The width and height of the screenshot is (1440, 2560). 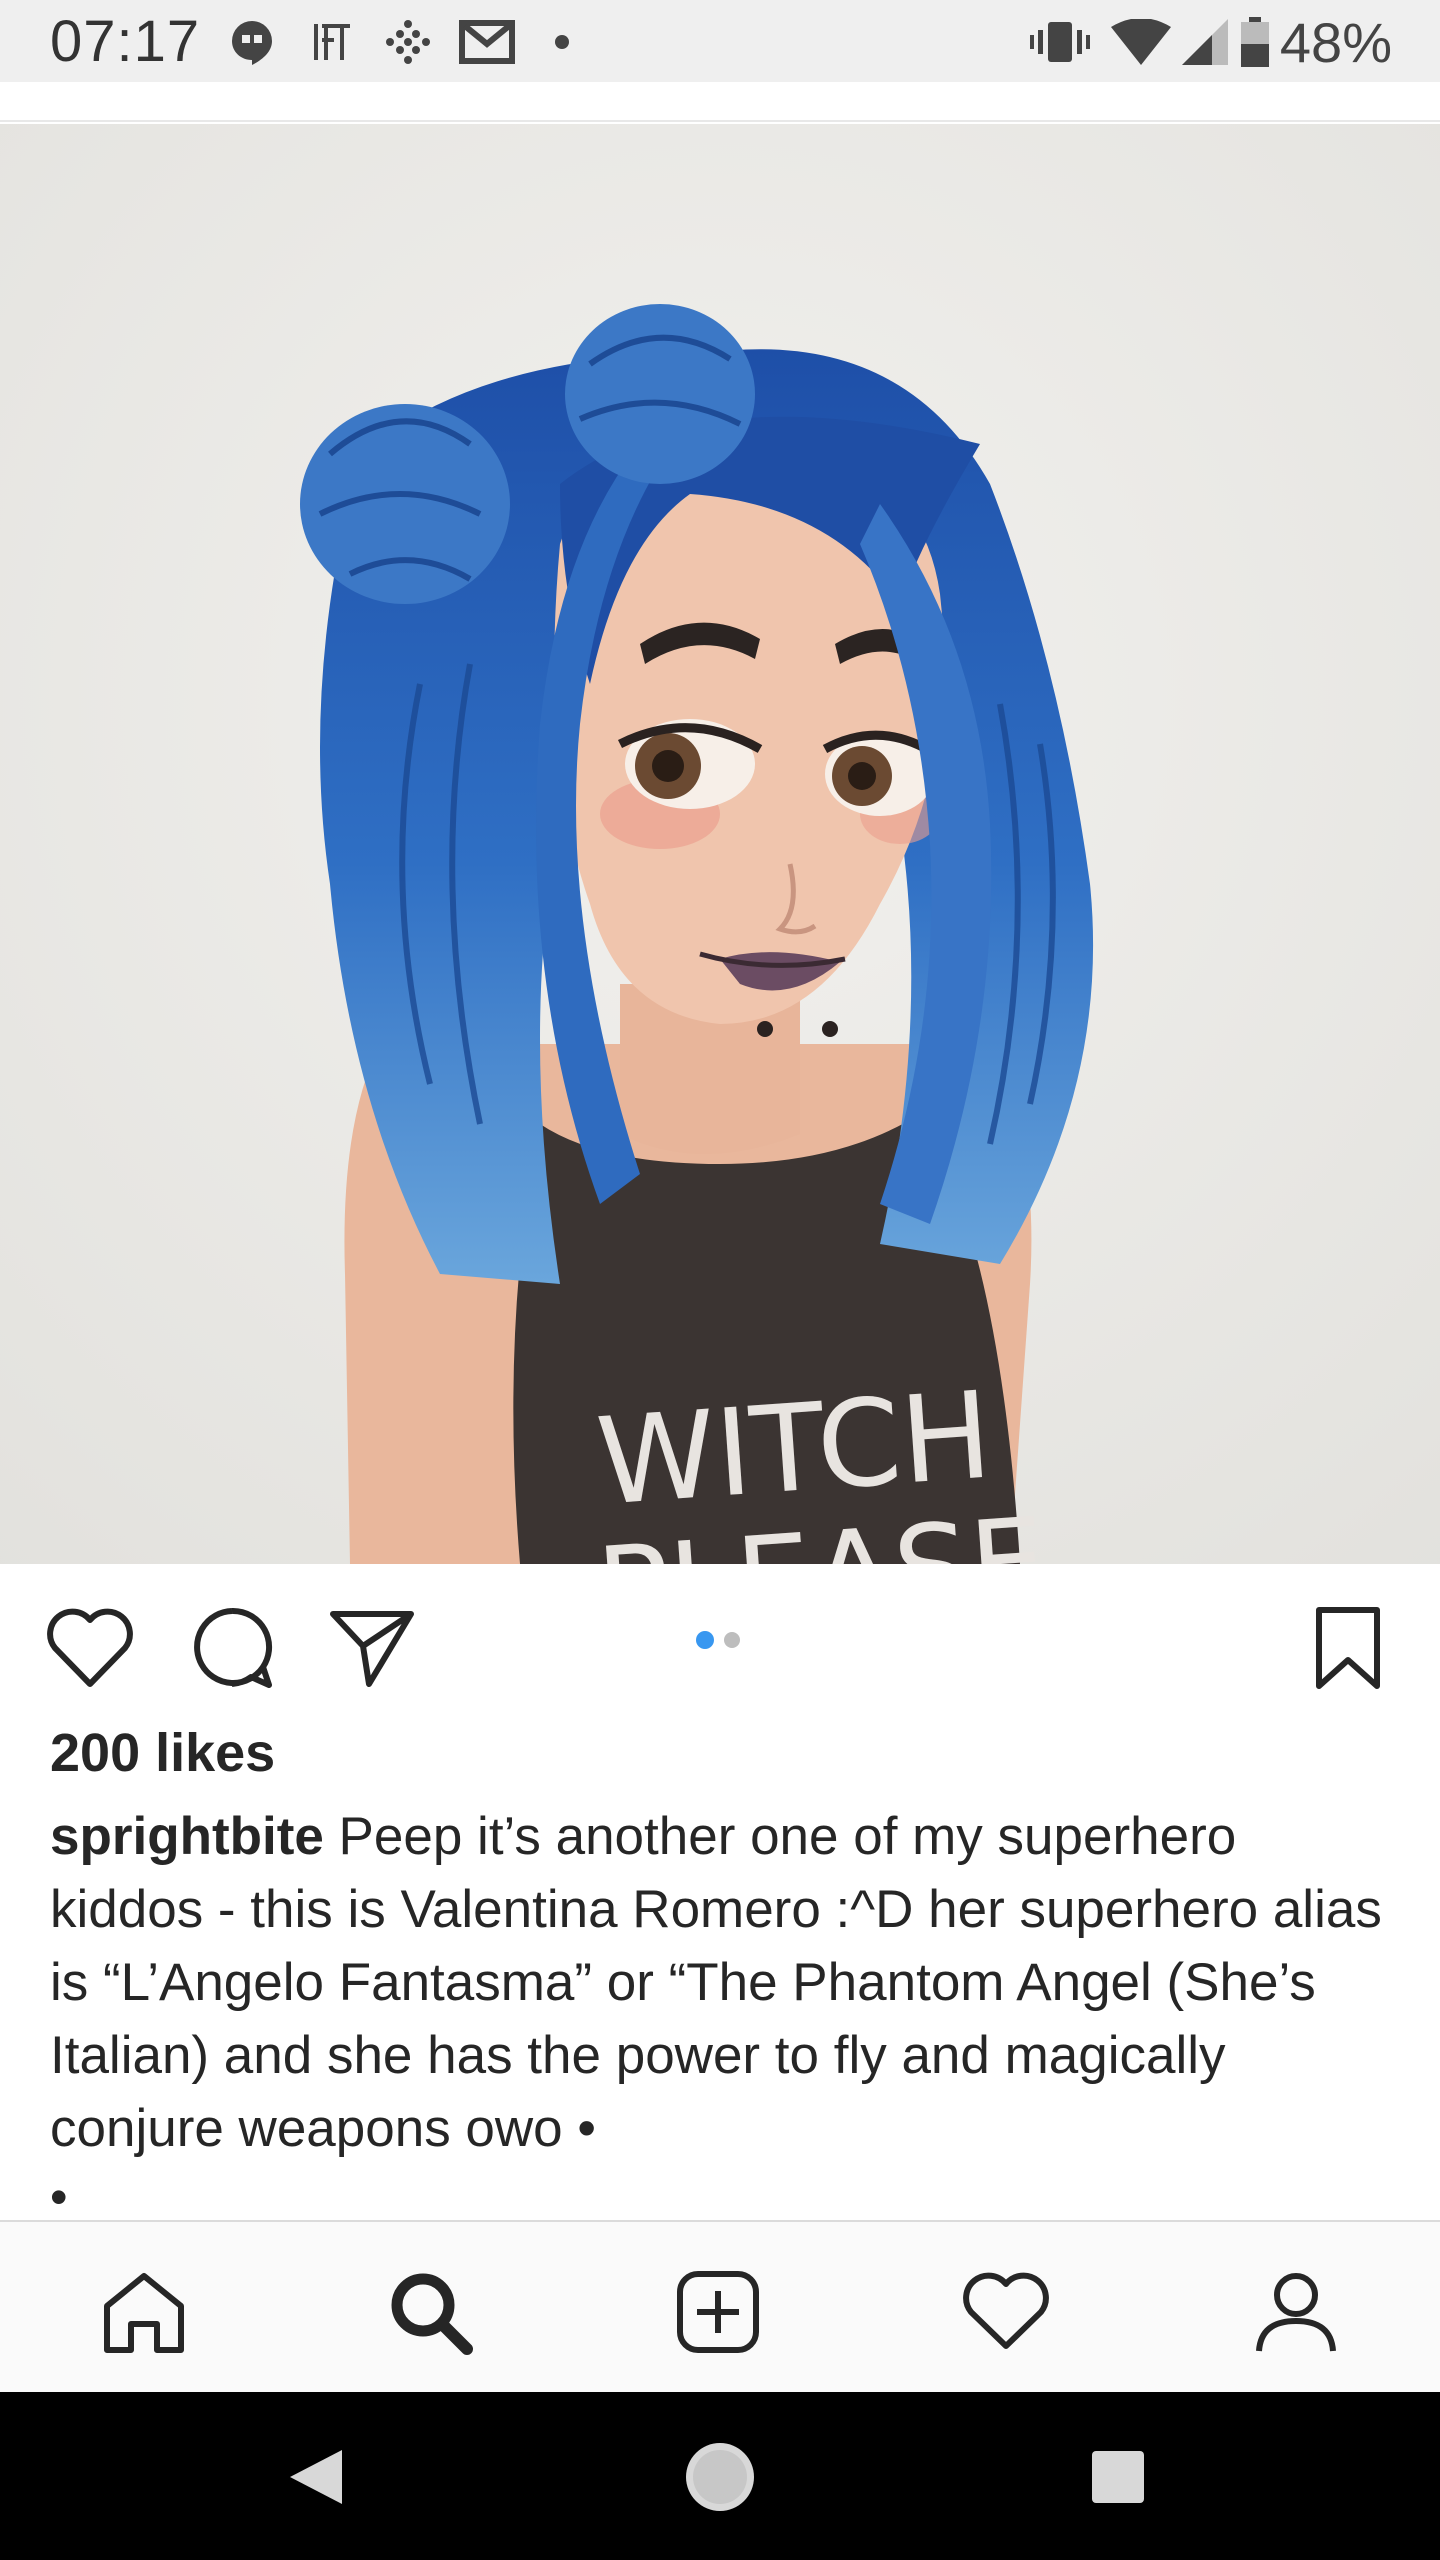 I want to click on gmail-icon, so click(x=487, y=42).